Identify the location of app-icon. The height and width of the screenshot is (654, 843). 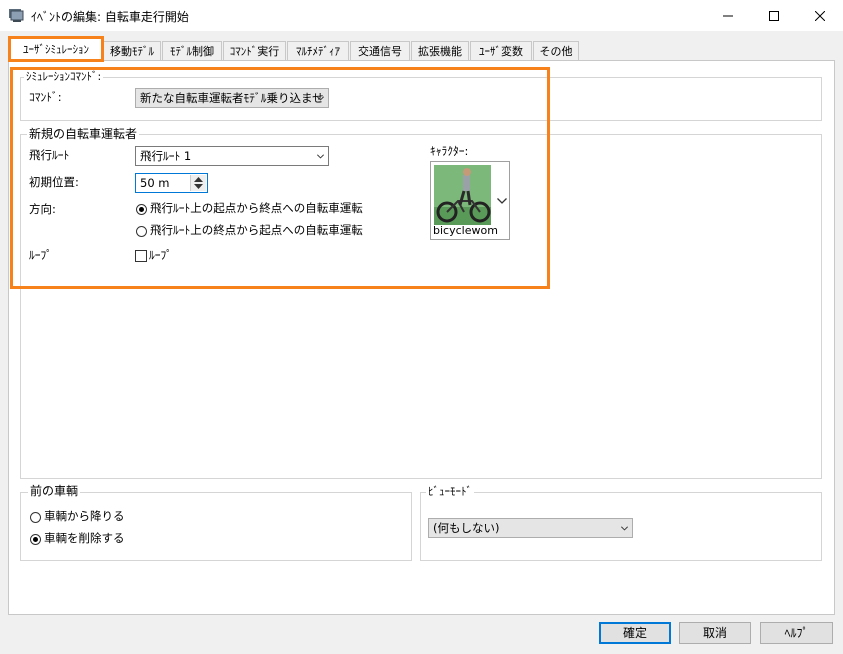
(16, 15).